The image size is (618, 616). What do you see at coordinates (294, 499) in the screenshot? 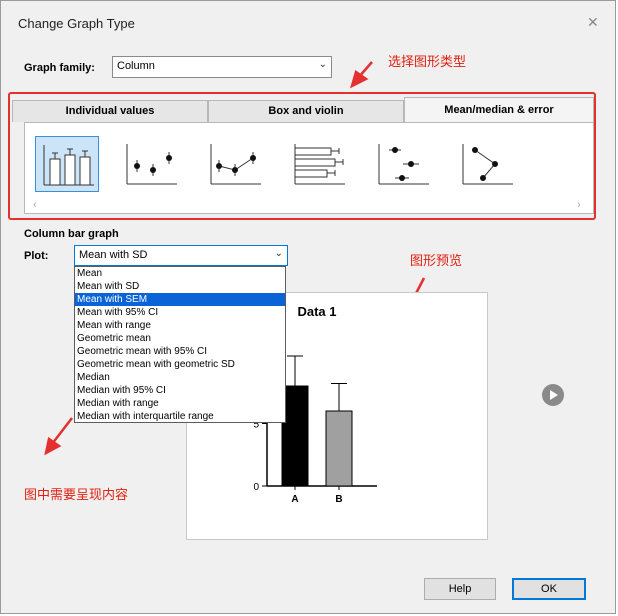
I see `x-tick-label: A` at bounding box center [294, 499].